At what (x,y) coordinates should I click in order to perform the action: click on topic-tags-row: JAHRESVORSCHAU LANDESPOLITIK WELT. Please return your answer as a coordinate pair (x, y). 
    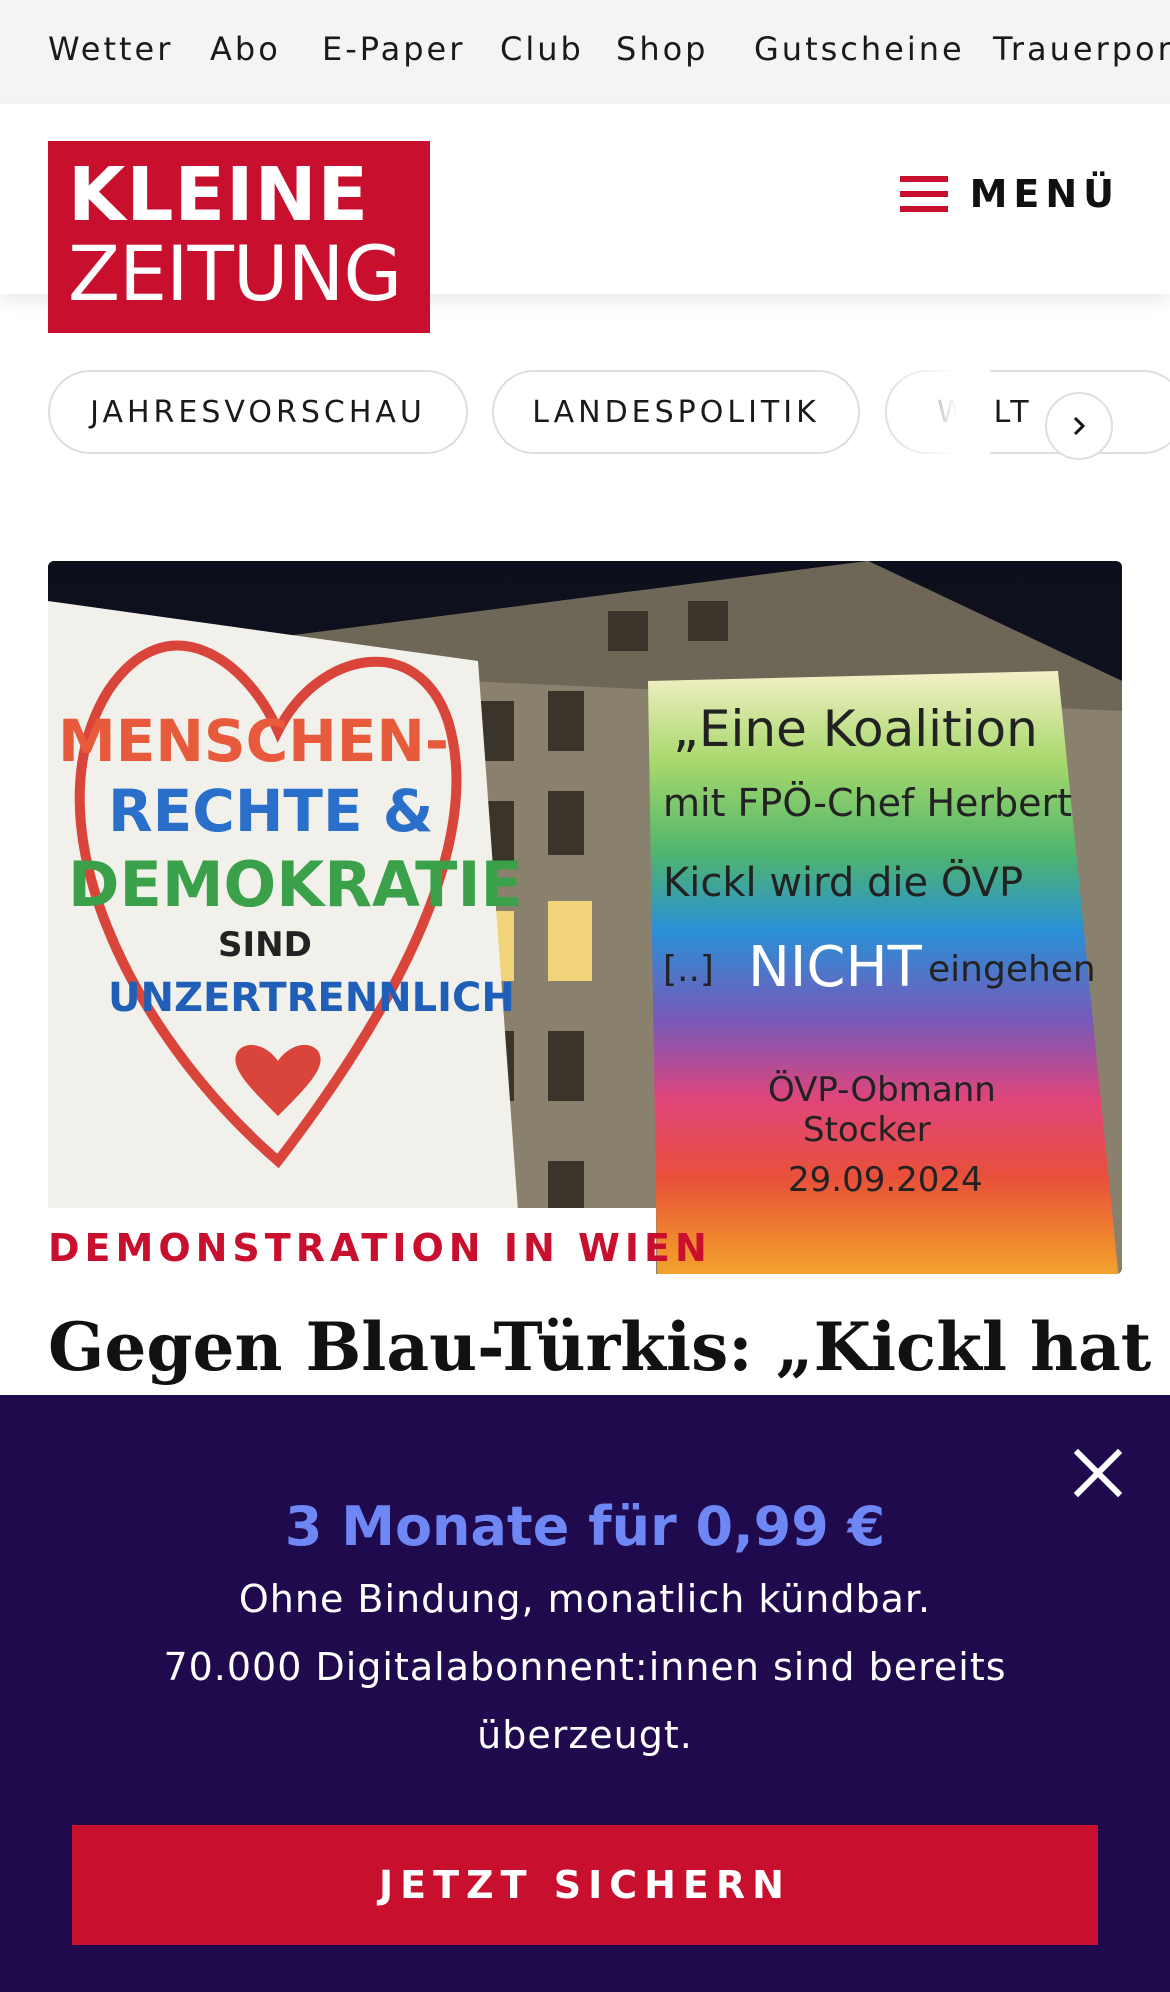
    Looking at the image, I should click on (585, 416).